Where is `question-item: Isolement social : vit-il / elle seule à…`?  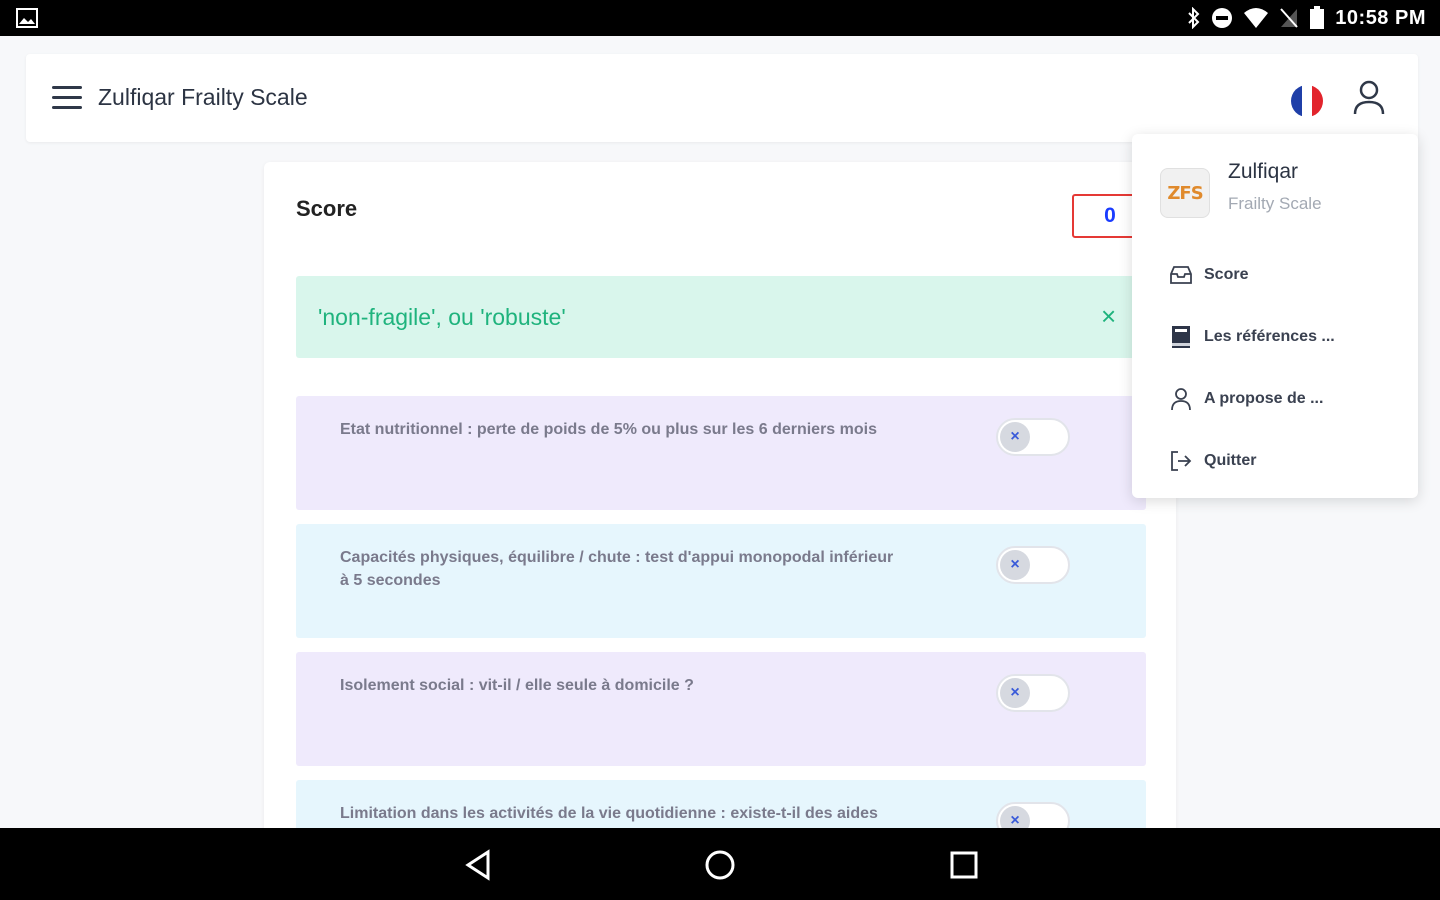 question-item: Isolement social : vit-il / elle seule à… is located at coordinates (721, 709).